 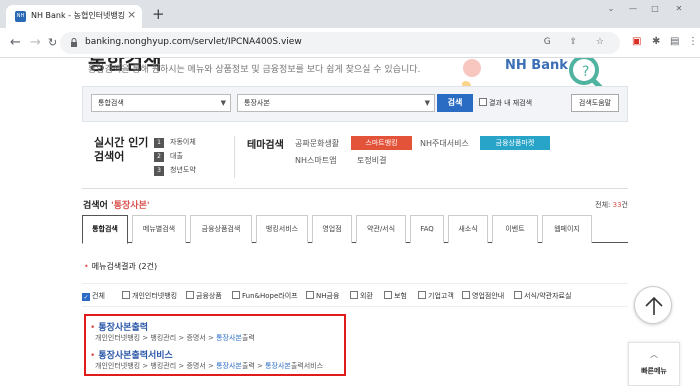 I want to click on chevron-up-icon: ︿, so click(x=654, y=354).